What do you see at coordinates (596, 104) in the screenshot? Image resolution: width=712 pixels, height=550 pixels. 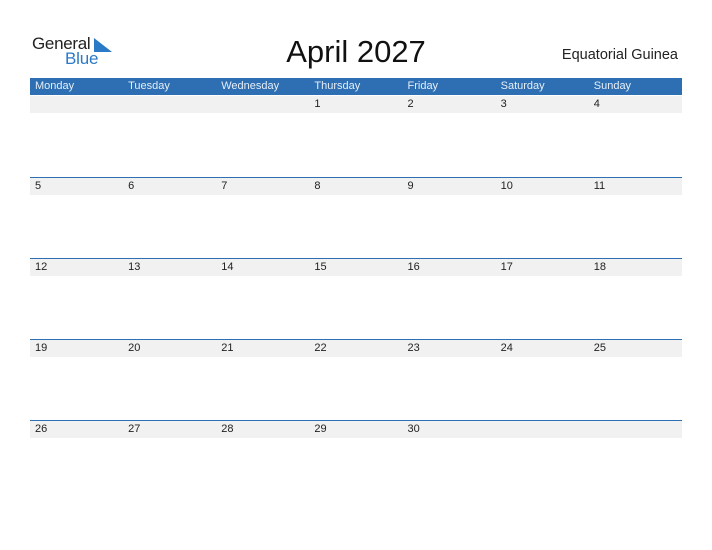 I see `day-cell: 4` at bounding box center [596, 104].